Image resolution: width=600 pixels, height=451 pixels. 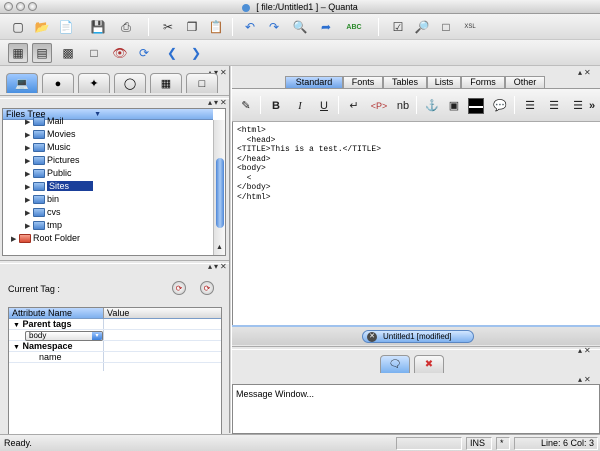 What do you see at coordinates (525, 82) in the screenshot?
I see `tab-other: Other` at bounding box center [525, 82].